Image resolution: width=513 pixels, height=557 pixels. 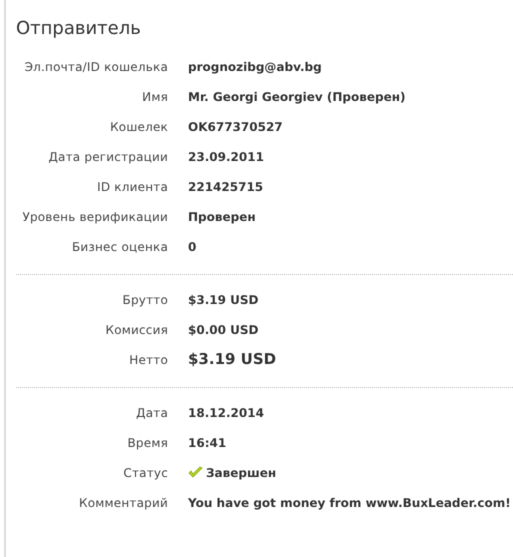 I want to click on field-label: Уровень верификации, so click(x=94, y=217).